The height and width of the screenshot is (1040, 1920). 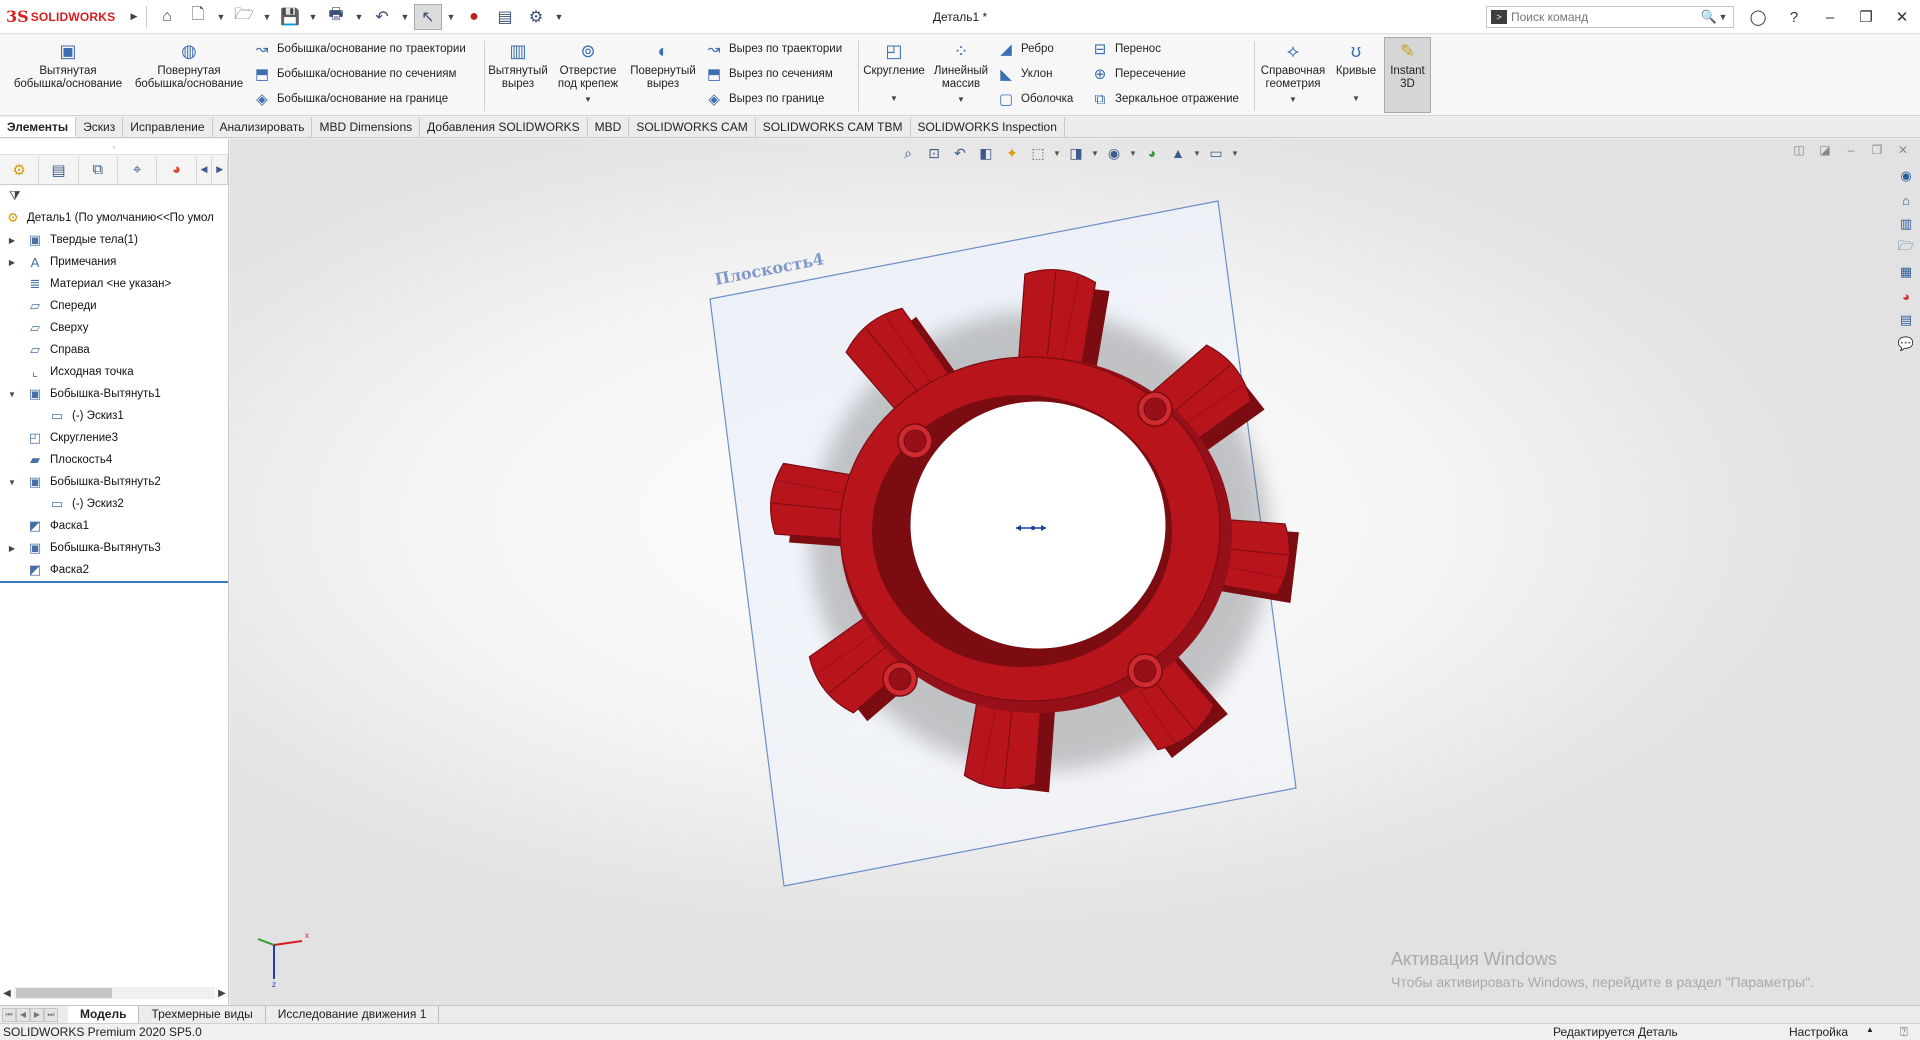 What do you see at coordinates (588, 72) in the screenshot?
I see `hole-wizard-button: ⊚ Отверстие под крепеж ▼` at bounding box center [588, 72].